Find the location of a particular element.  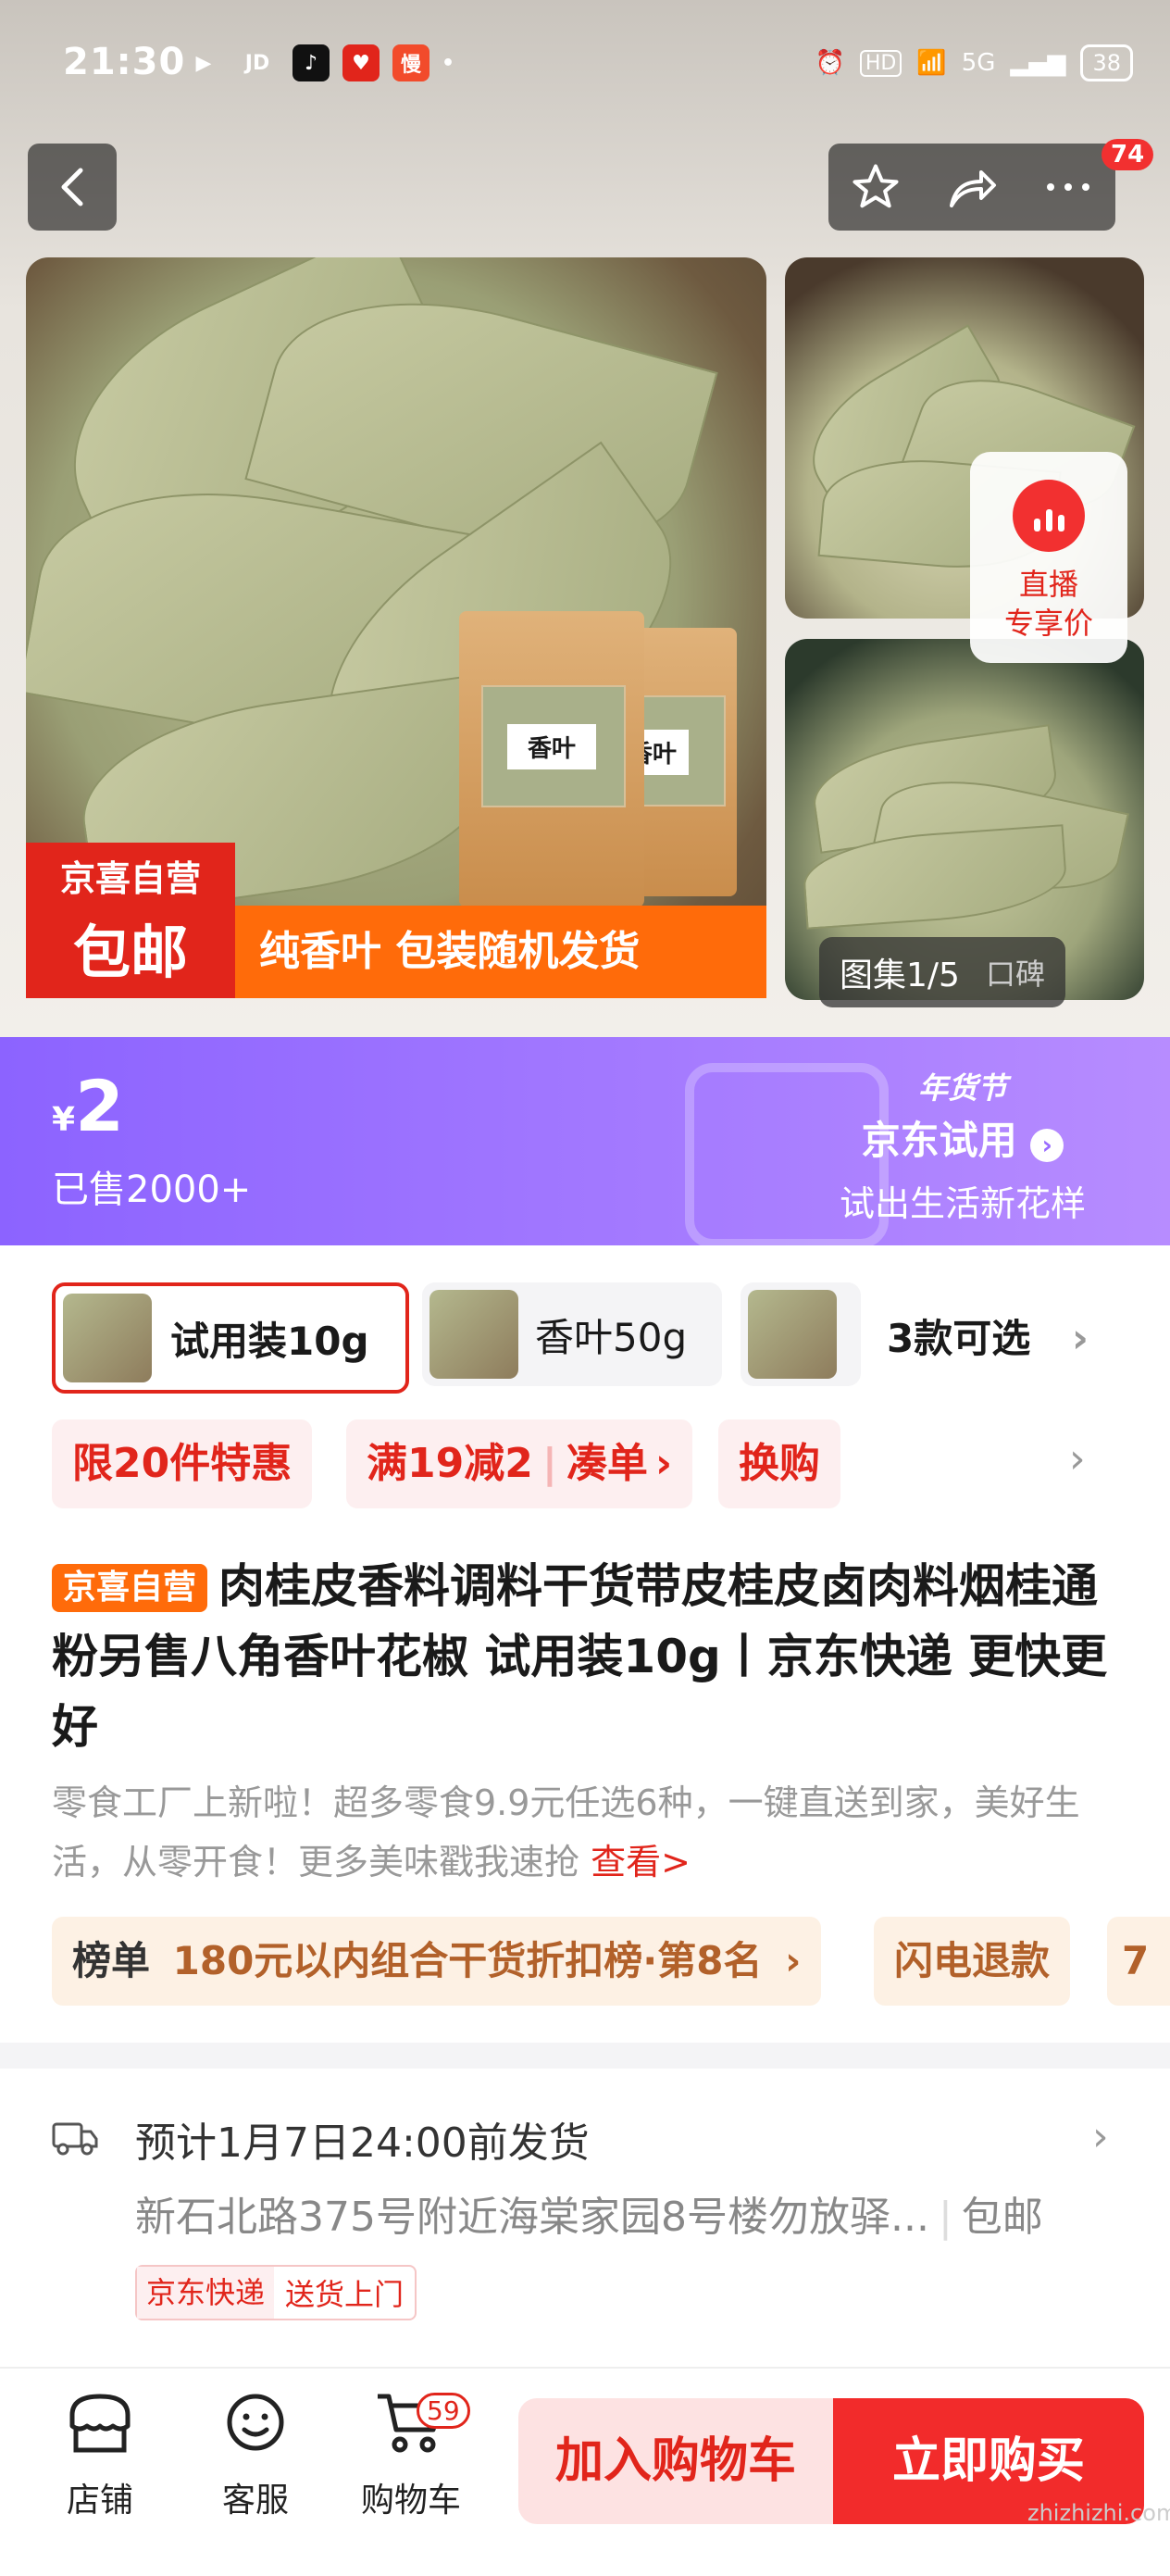

flash-refund-chip: 闪电退款 is located at coordinates (972, 1961).